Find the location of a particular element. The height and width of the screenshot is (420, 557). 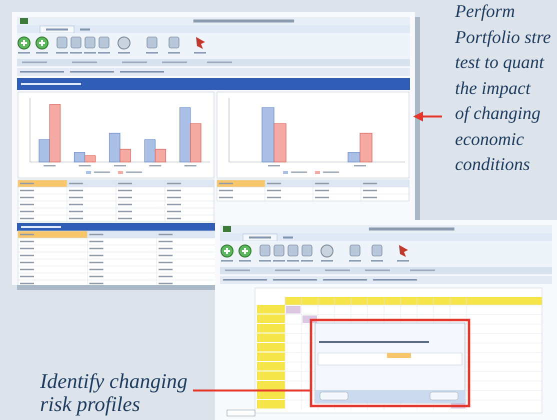

callout-text: Identify changing risk profiles is located at coordinates (114, 393).